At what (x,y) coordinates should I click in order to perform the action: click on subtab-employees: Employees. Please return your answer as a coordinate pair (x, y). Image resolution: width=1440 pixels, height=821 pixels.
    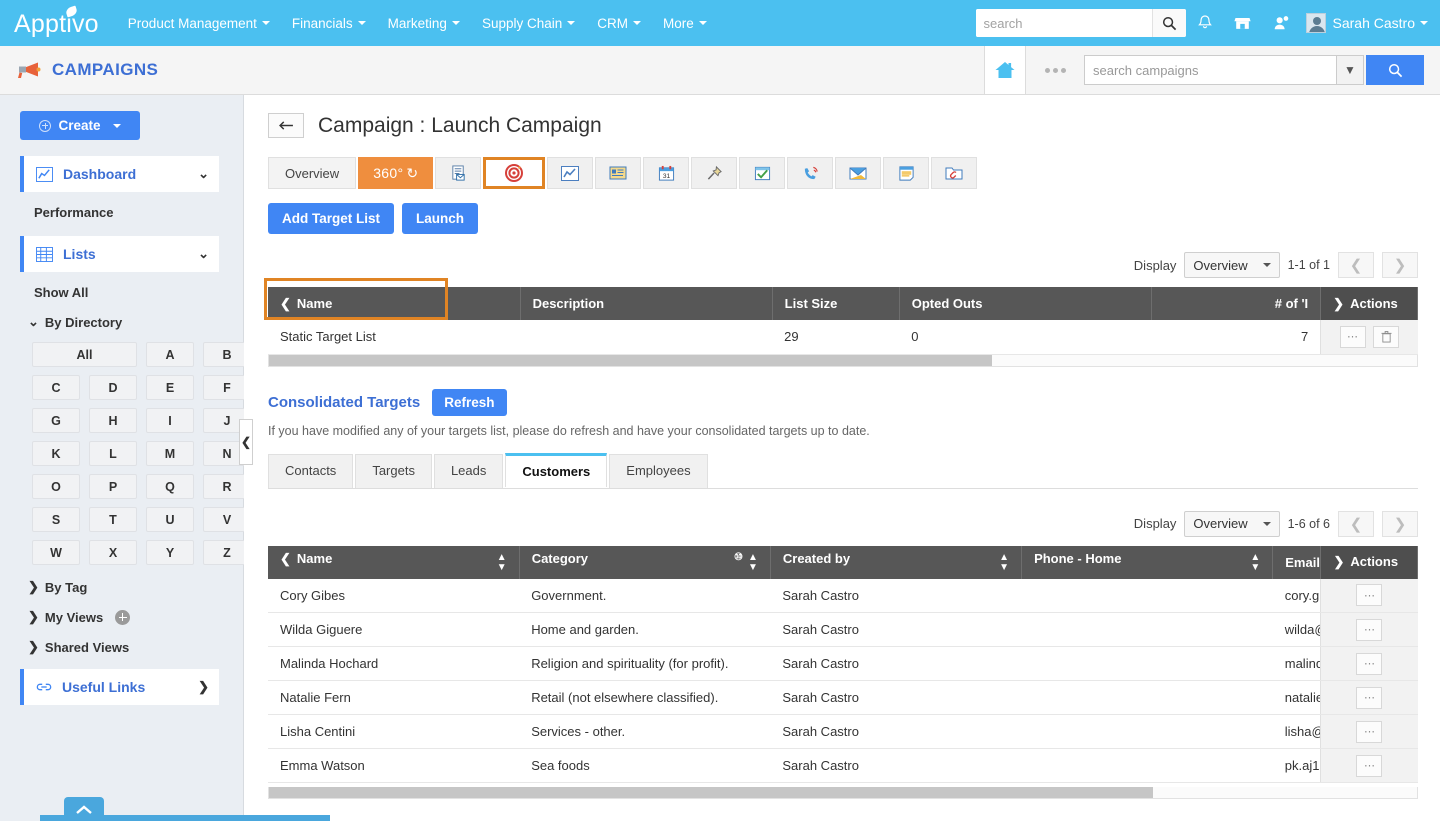
    Looking at the image, I should click on (658, 470).